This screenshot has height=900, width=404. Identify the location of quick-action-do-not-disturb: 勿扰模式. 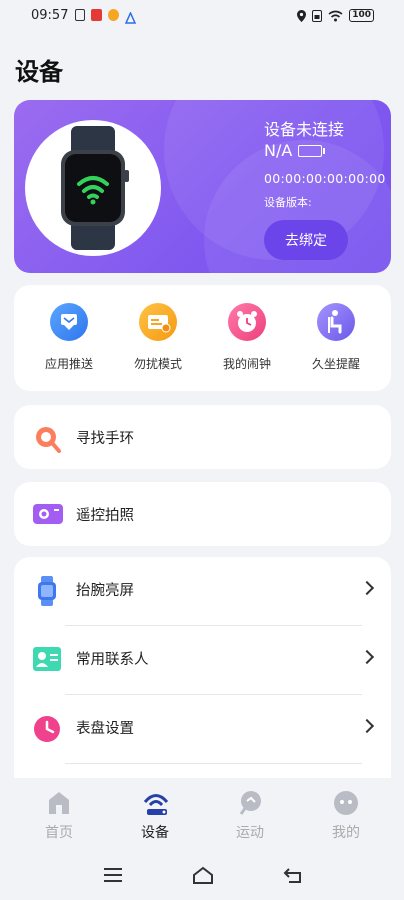
(158, 337).